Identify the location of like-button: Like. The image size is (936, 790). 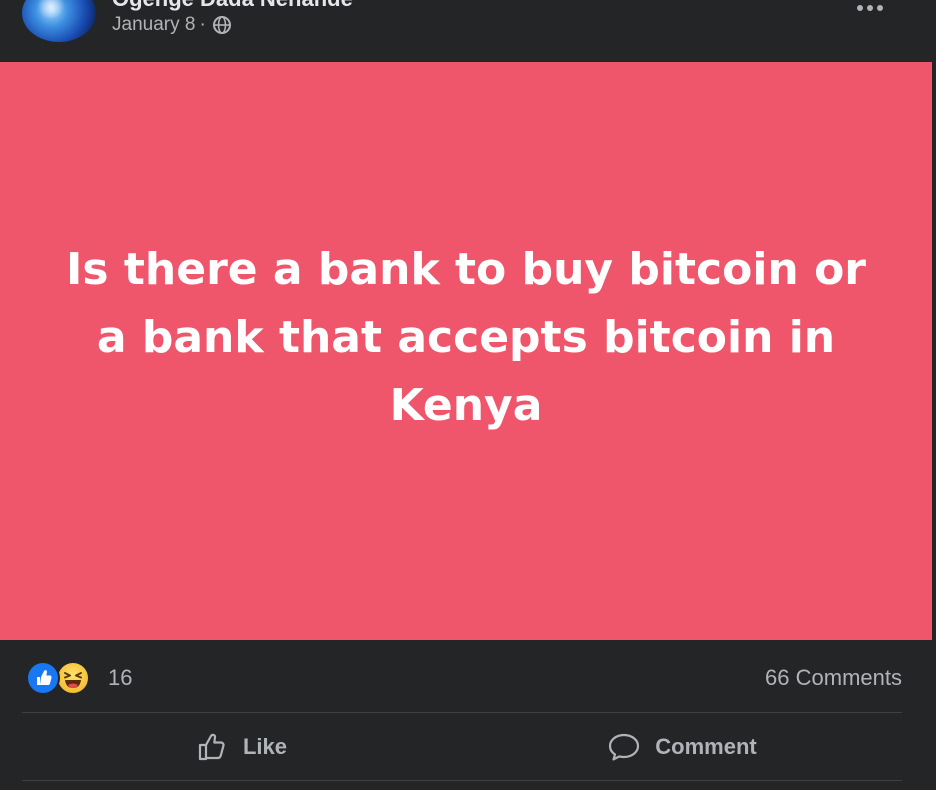
(242, 746).